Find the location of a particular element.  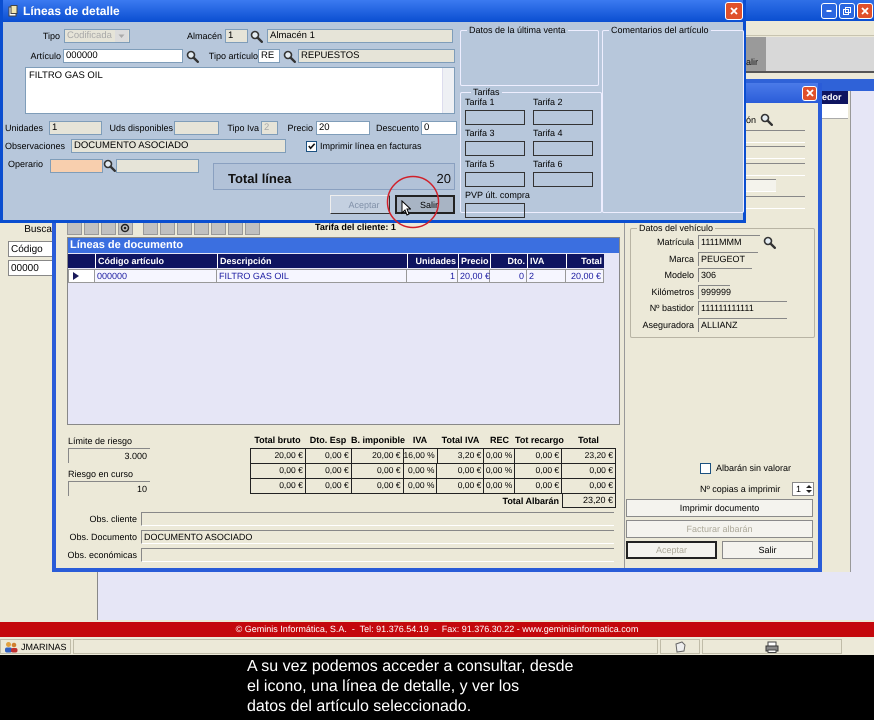

column-header: Total is located at coordinates (585, 261).